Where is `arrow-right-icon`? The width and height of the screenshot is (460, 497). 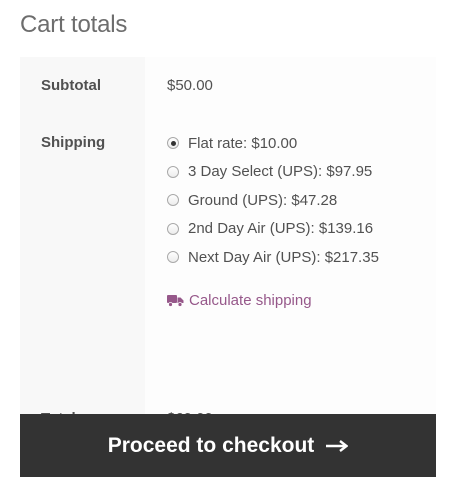
arrow-right-icon is located at coordinates (337, 445).